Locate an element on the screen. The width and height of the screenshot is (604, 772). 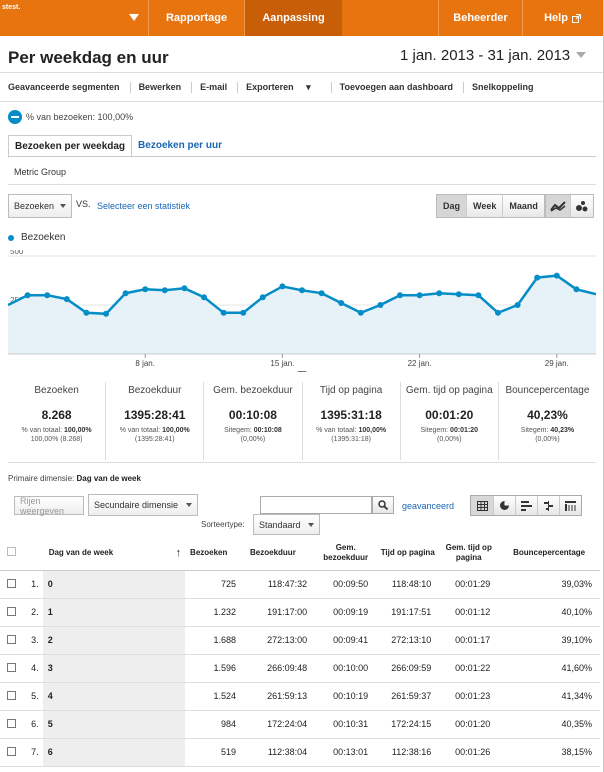
edit-button: Bewerken is located at coordinates (166, 87).